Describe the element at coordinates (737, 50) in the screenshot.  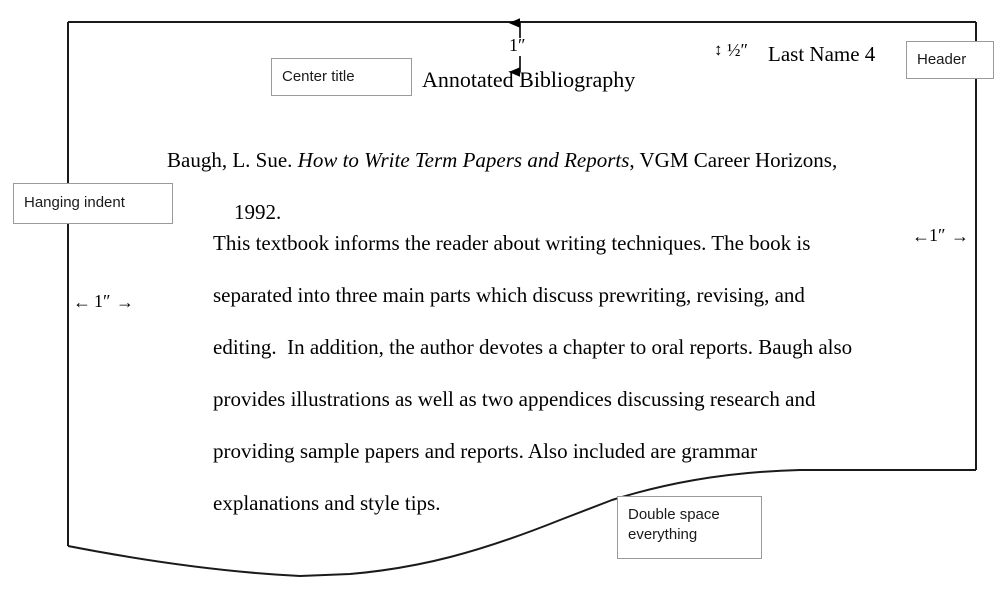
I see `header-margin-label: ½″` at that location.